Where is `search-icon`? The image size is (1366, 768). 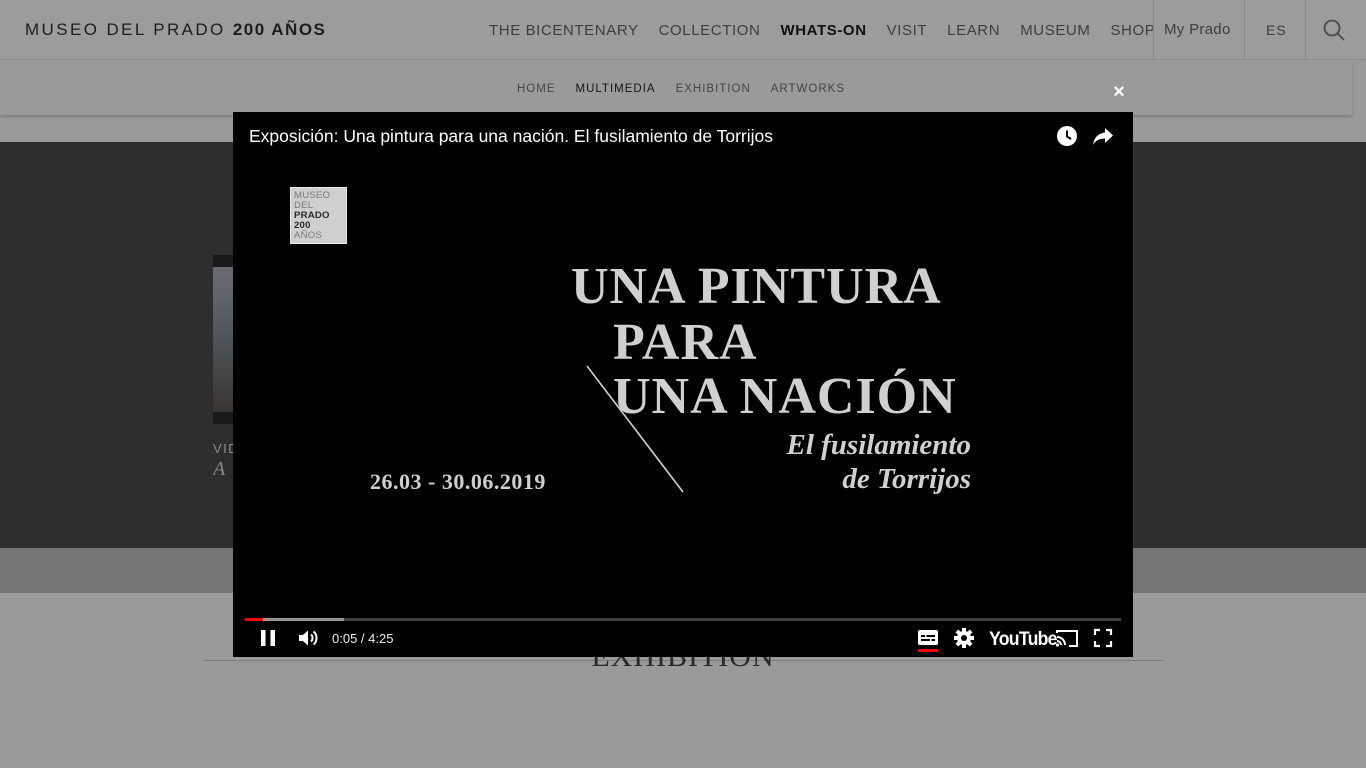
search-icon is located at coordinates (1334, 30).